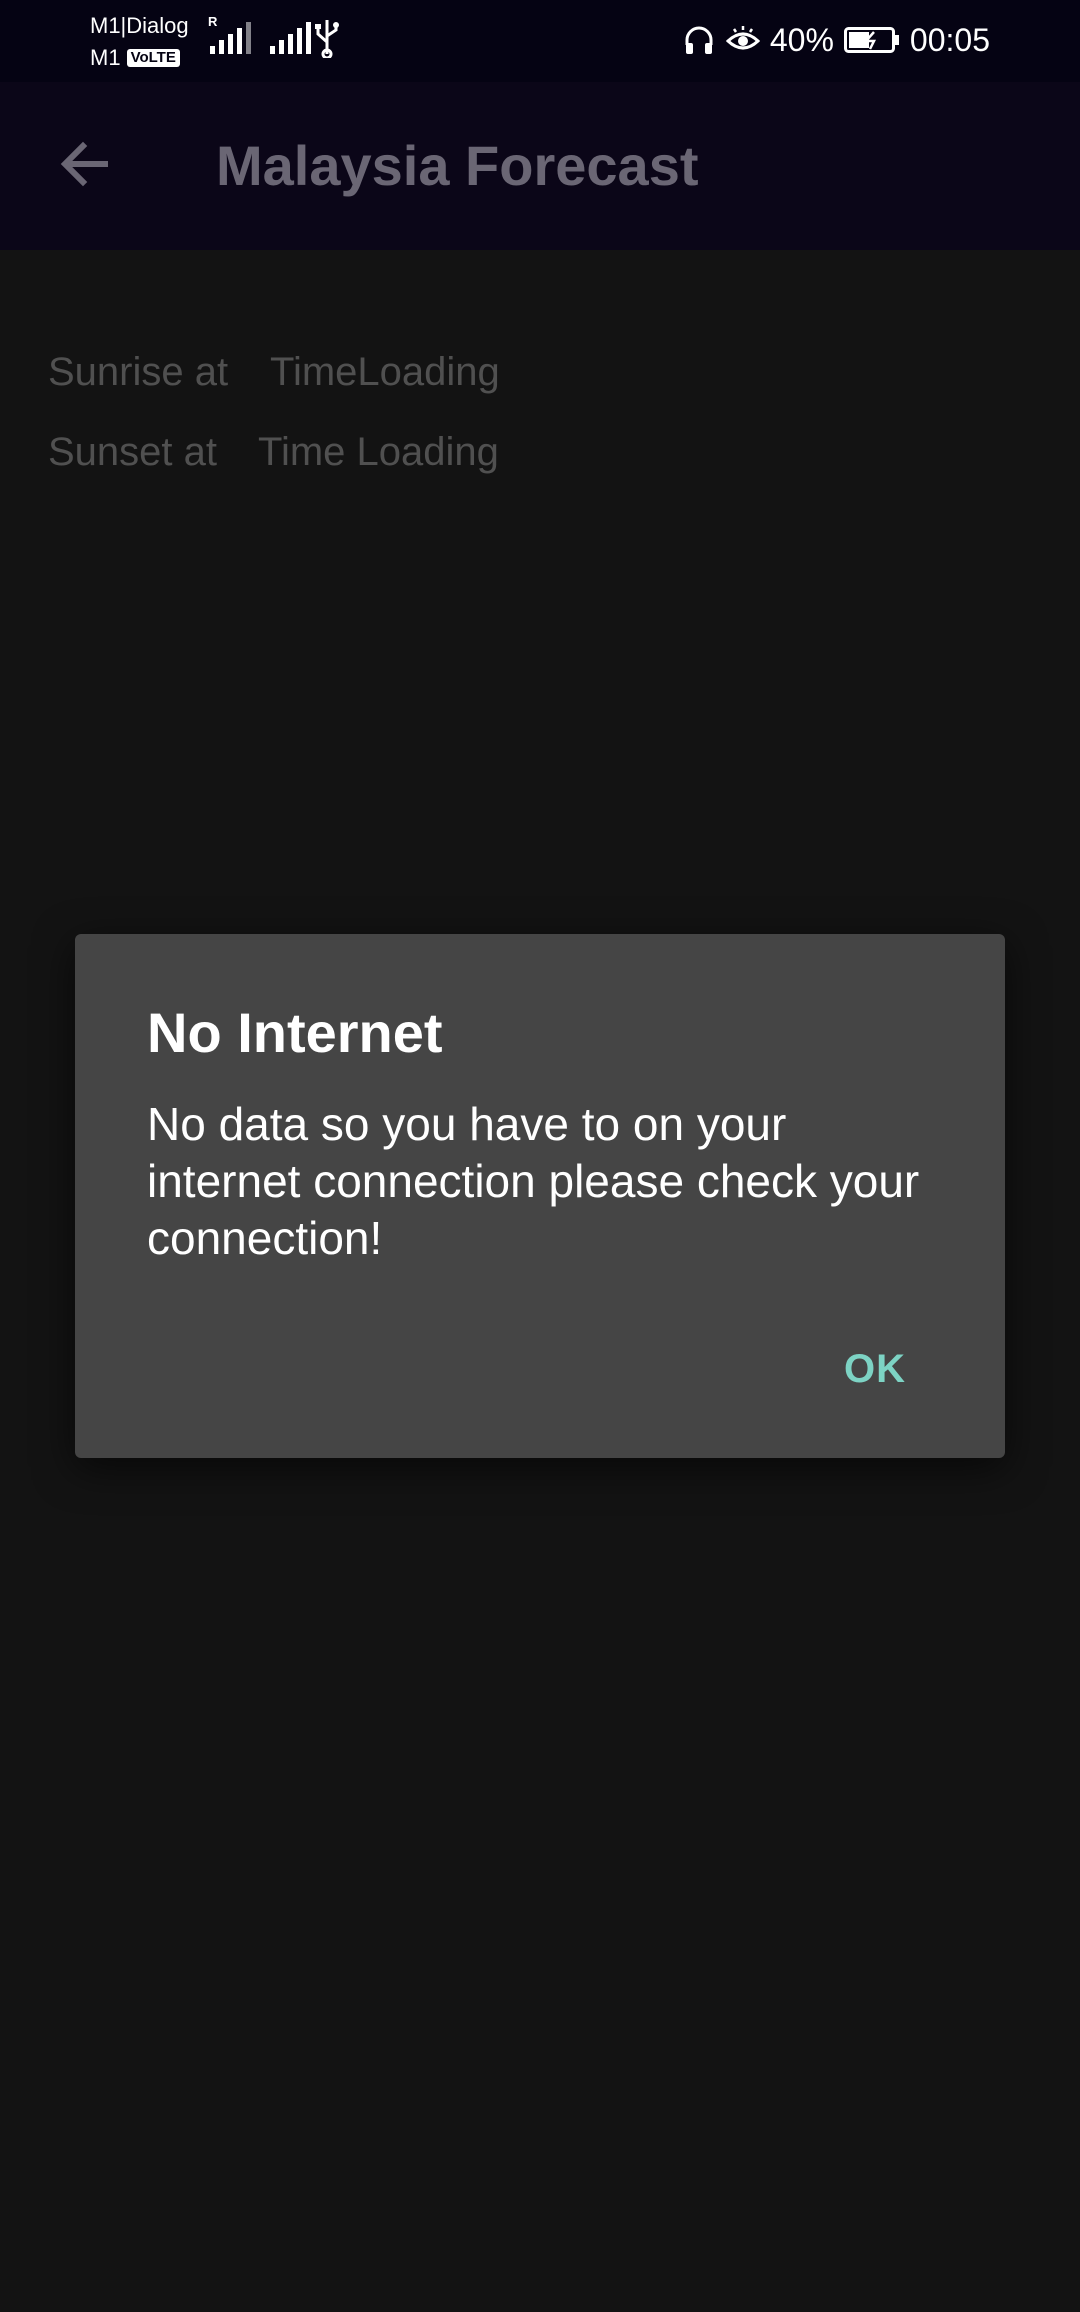  What do you see at coordinates (105, 57) in the screenshot?
I see `carrier-2-label: M1` at bounding box center [105, 57].